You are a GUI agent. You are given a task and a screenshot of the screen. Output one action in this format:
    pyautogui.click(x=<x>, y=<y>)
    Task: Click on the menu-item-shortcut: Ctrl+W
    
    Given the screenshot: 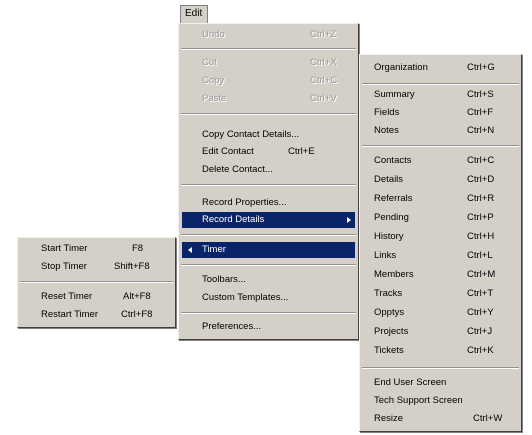 What is the action you would take?
    pyautogui.click(x=488, y=418)
    